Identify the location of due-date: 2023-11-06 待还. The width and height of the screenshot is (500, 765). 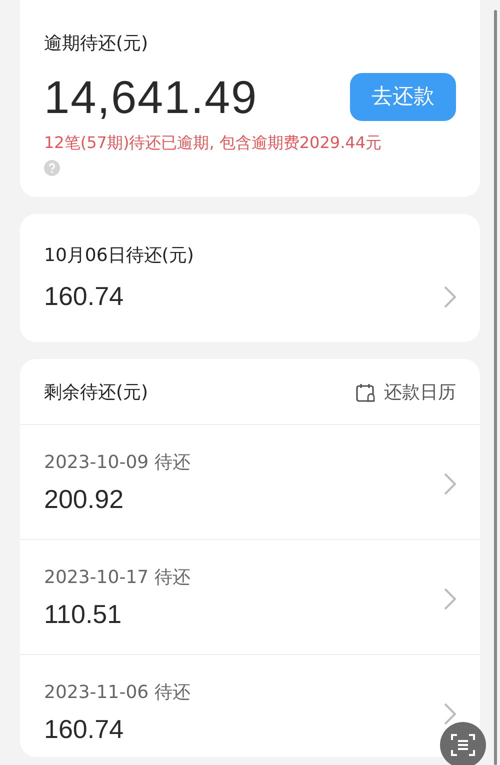
(117, 693).